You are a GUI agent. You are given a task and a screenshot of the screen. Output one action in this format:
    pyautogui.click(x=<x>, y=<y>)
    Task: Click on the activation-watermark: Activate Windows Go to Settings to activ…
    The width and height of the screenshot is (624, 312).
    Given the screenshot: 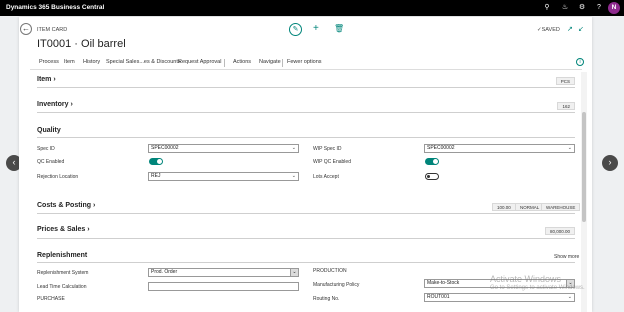 What is the action you would take?
    pyautogui.click(x=537, y=282)
    